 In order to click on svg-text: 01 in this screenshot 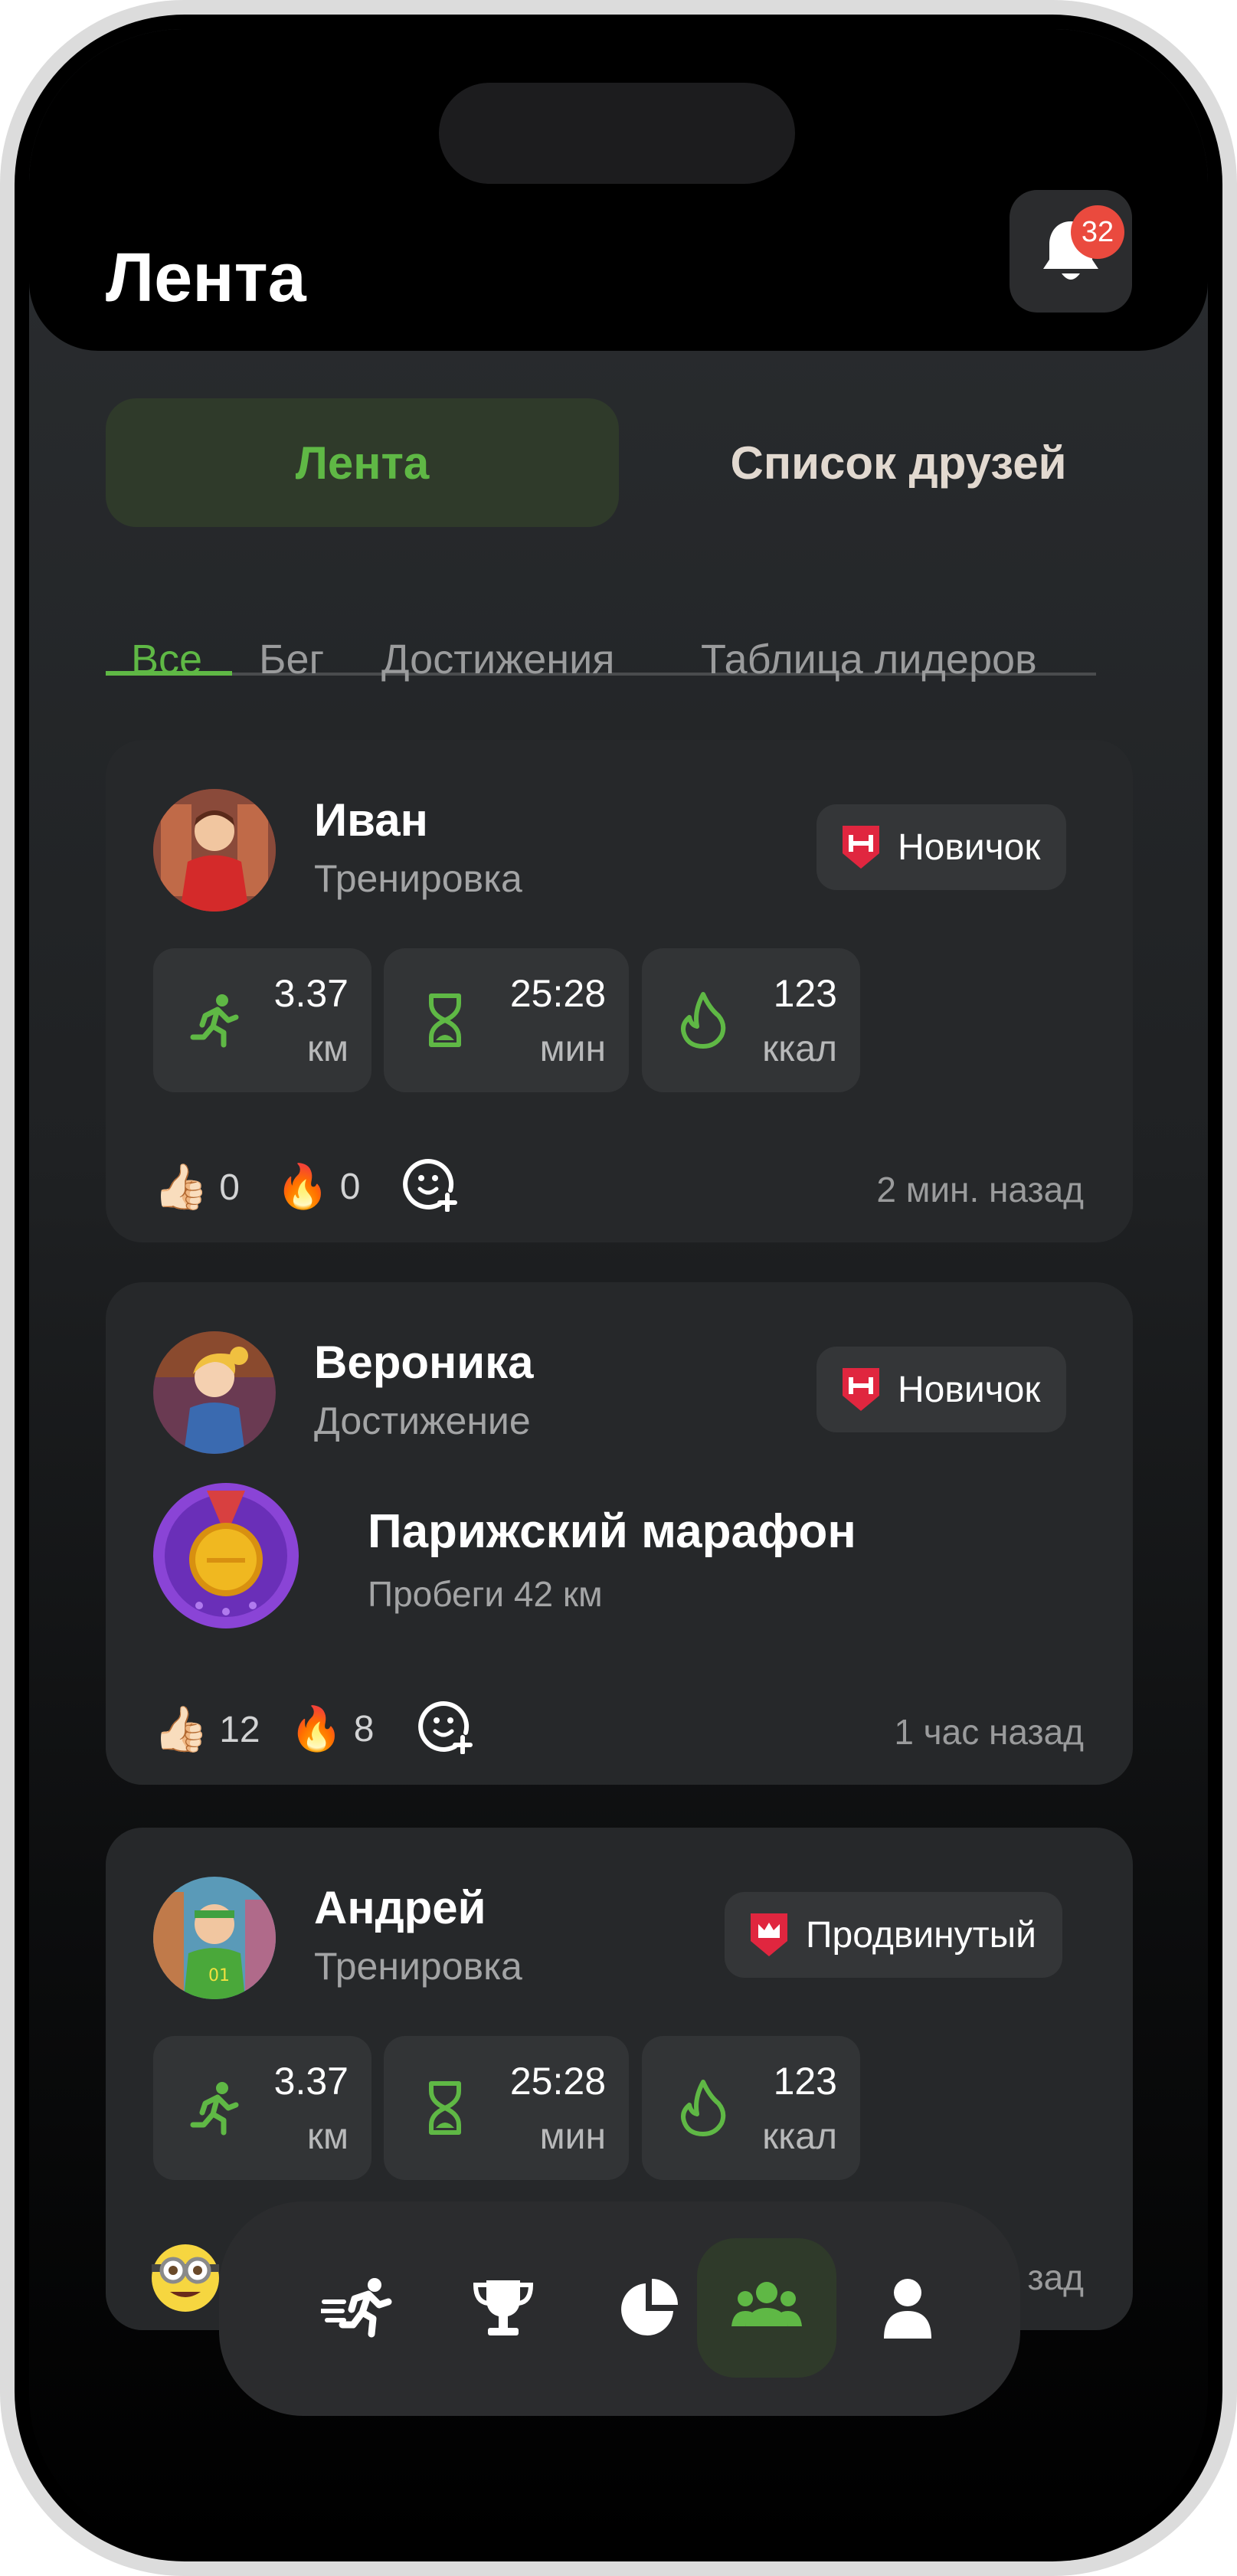, I will do `click(219, 1975)`.